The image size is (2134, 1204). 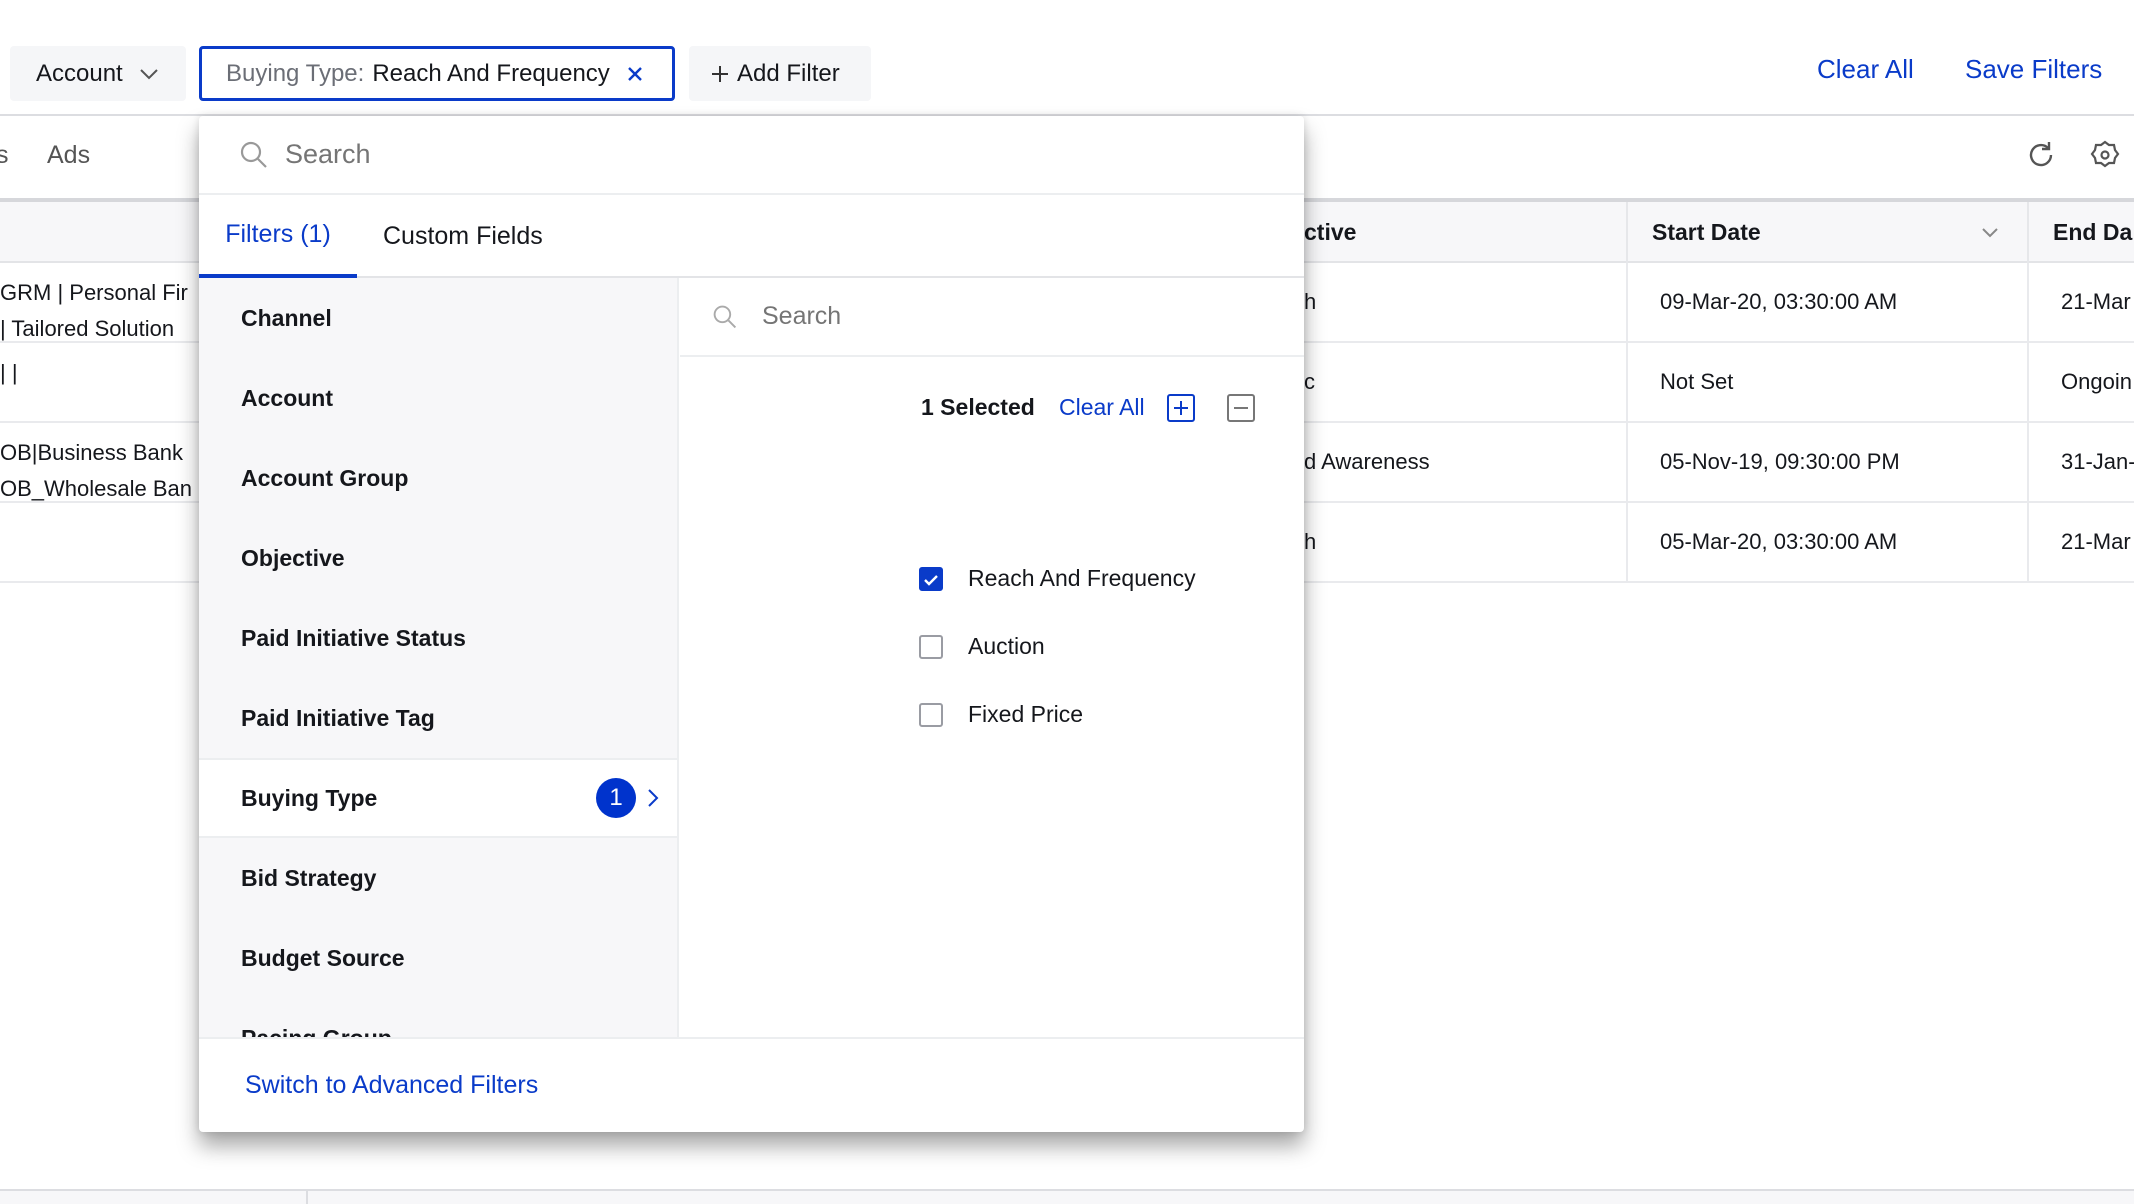 I want to click on add-filter-label: Add Filter, so click(x=788, y=73).